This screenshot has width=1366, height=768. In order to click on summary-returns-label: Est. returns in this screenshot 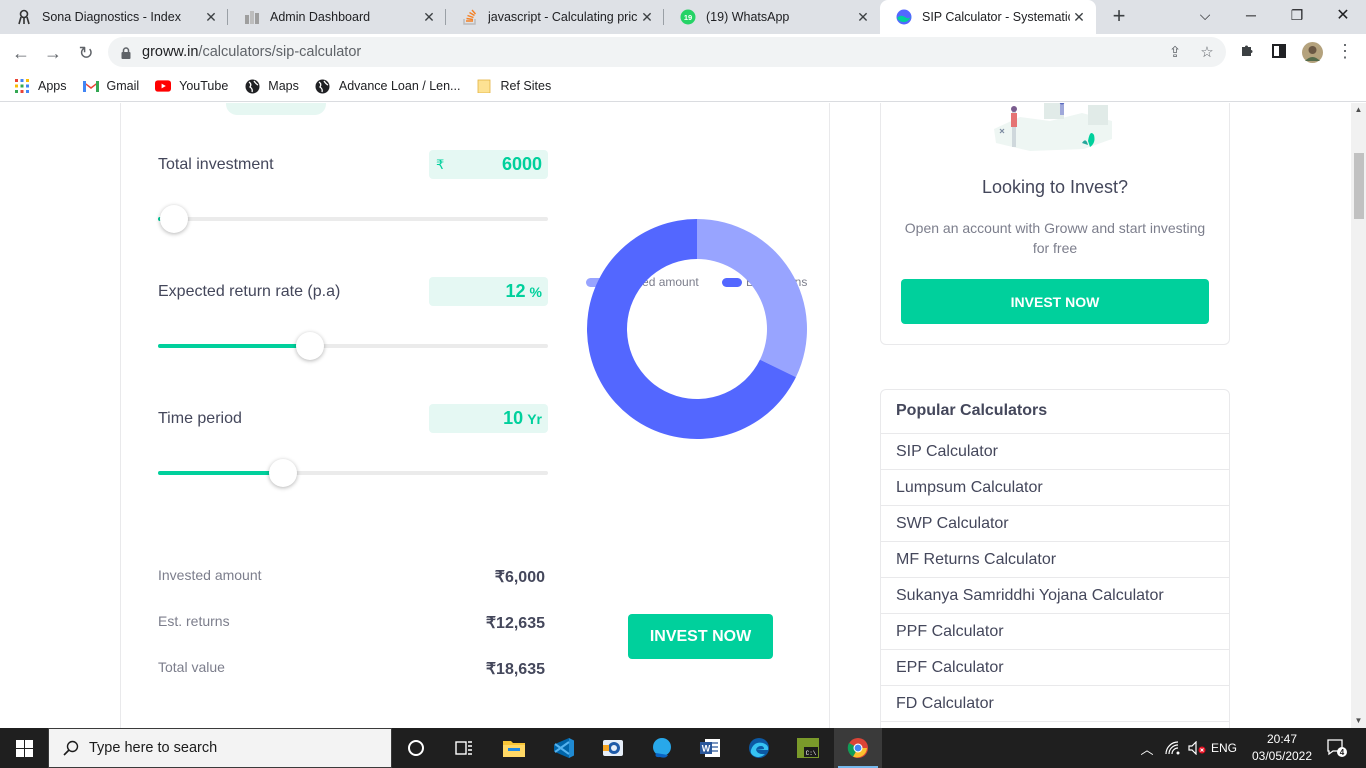, I will do `click(194, 621)`.